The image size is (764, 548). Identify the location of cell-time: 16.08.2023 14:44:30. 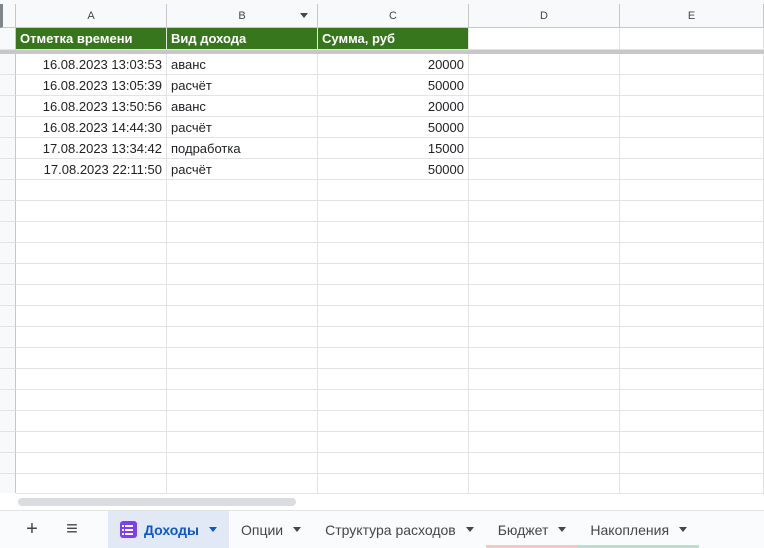
(91, 127).